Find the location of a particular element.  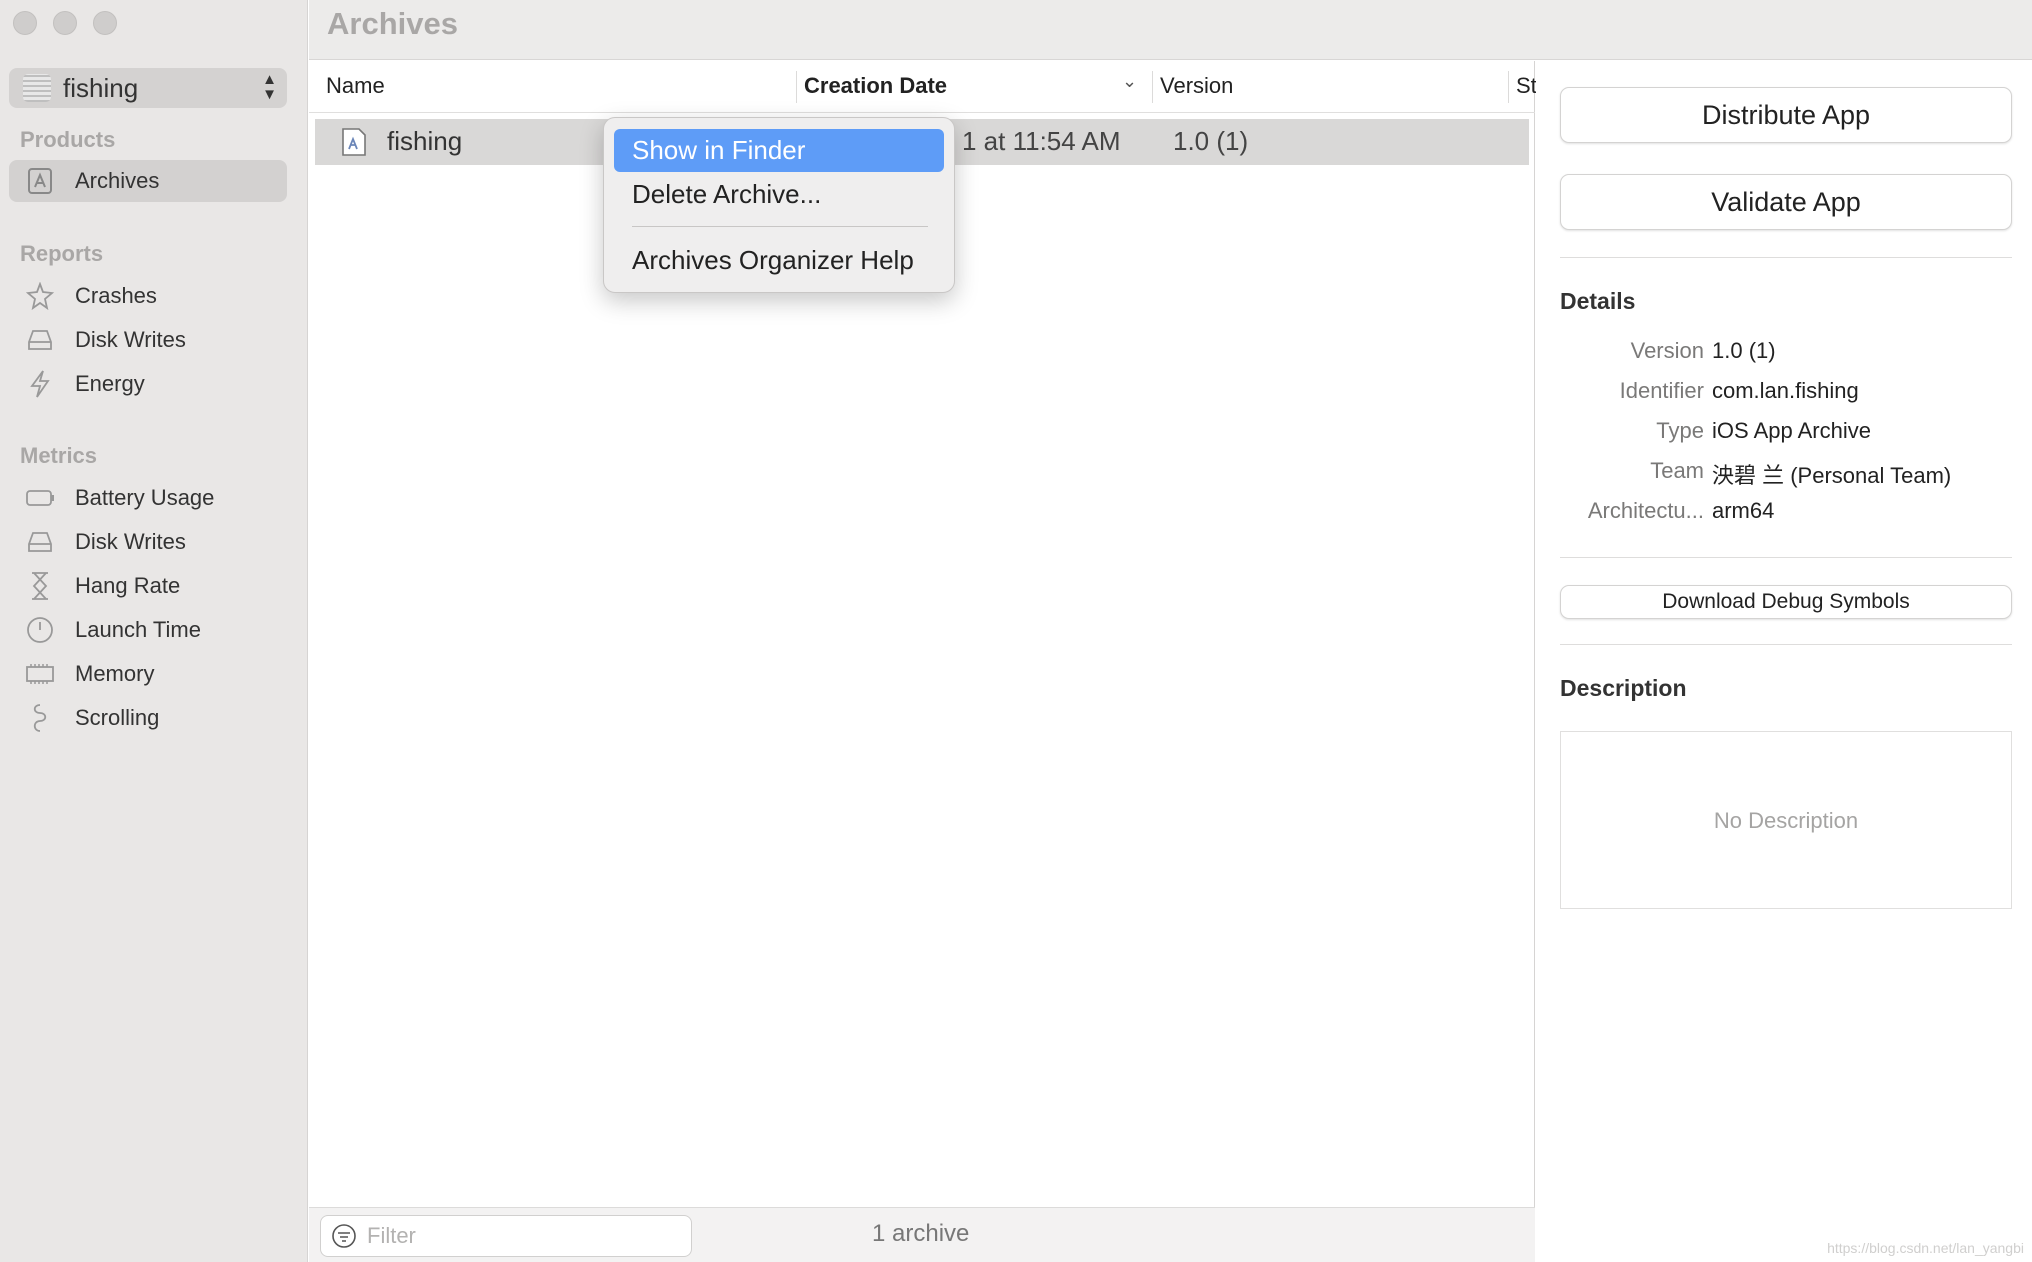

hourglass-icon is located at coordinates (40, 586).